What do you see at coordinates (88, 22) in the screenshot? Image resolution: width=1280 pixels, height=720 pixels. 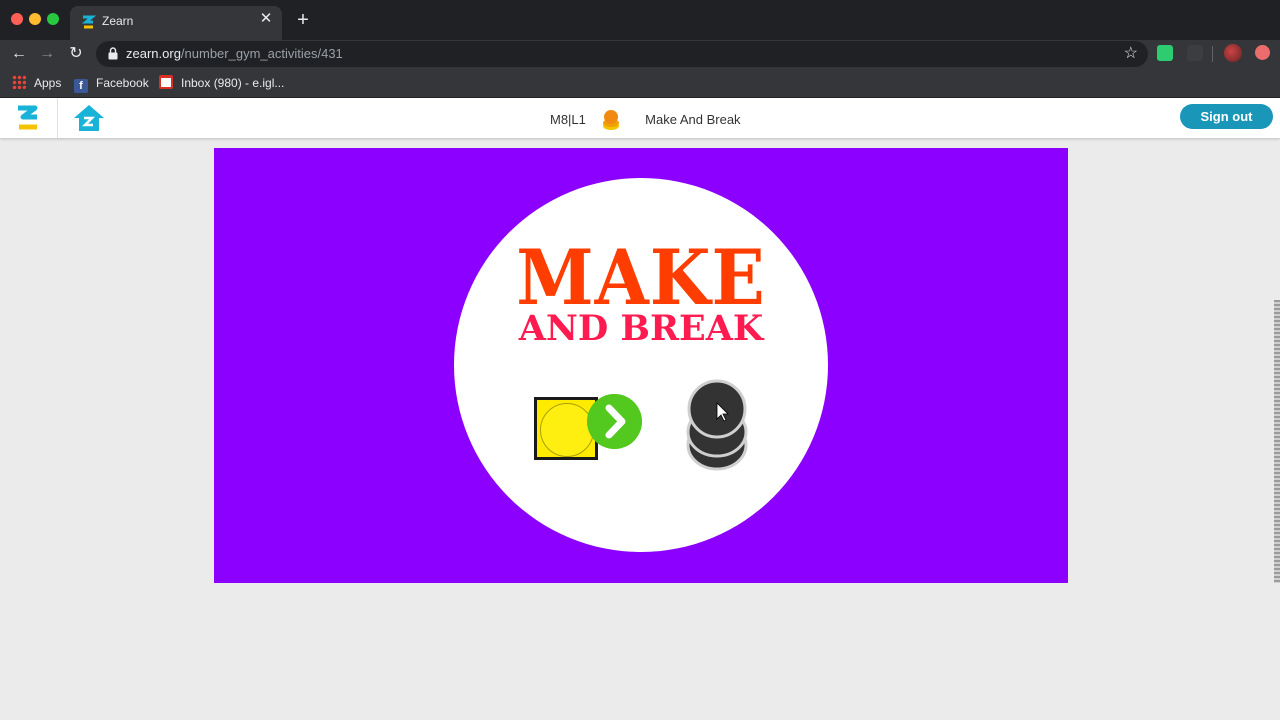 I see `zearn-favicon-icon` at bounding box center [88, 22].